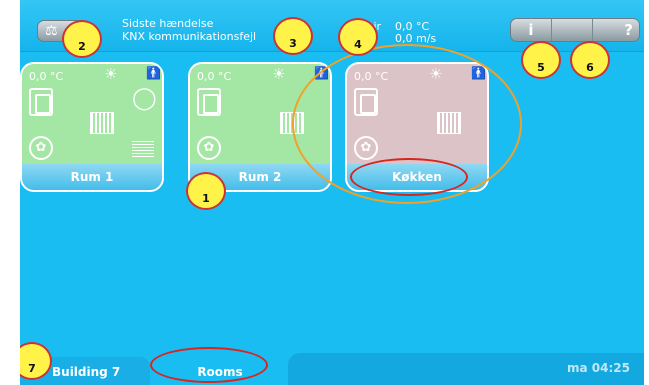 The width and height of the screenshot is (649, 385). Describe the element at coordinates (590, 60) in the screenshot. I see `annotation-marker: 6` at that location.